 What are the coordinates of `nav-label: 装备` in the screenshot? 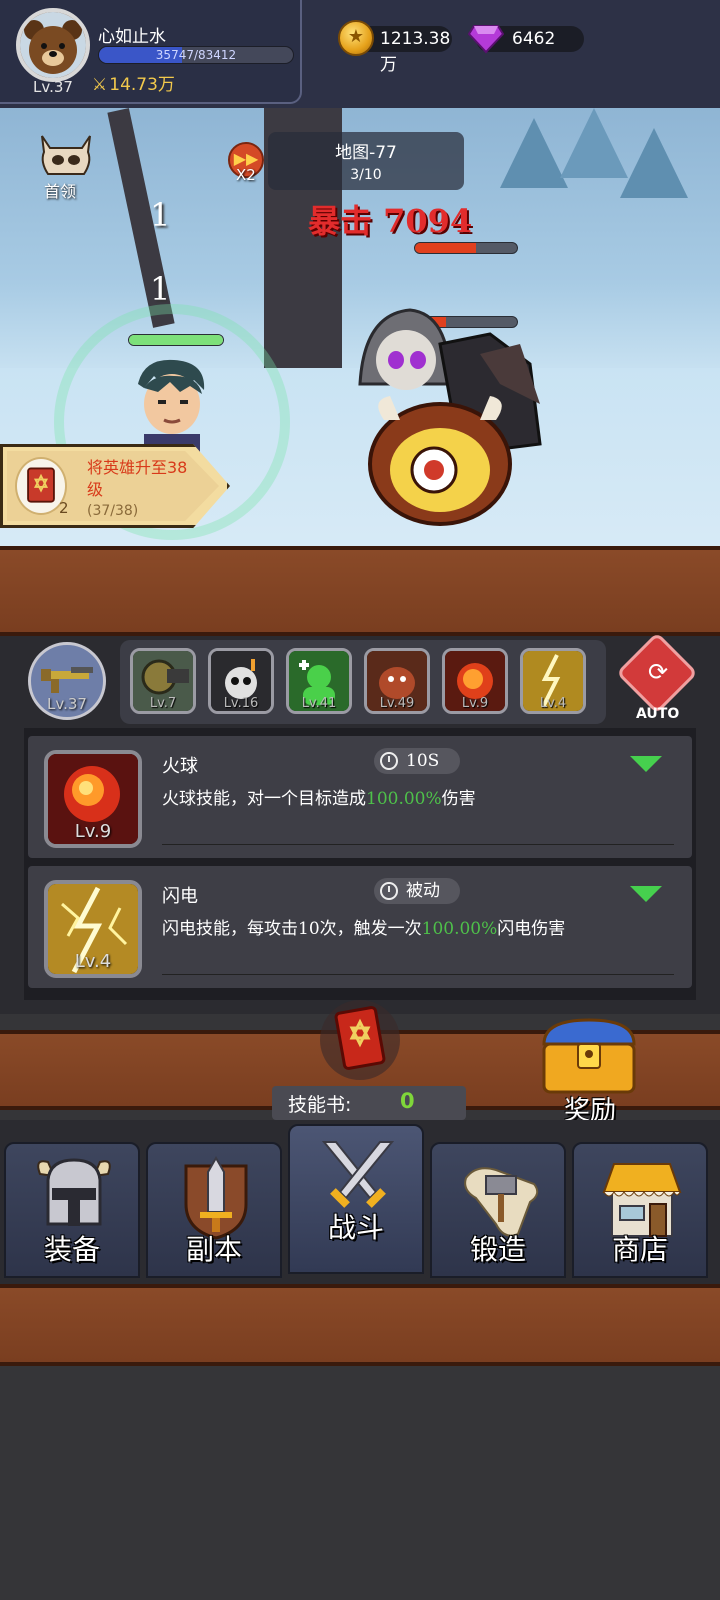 It's located at (71, 1249).